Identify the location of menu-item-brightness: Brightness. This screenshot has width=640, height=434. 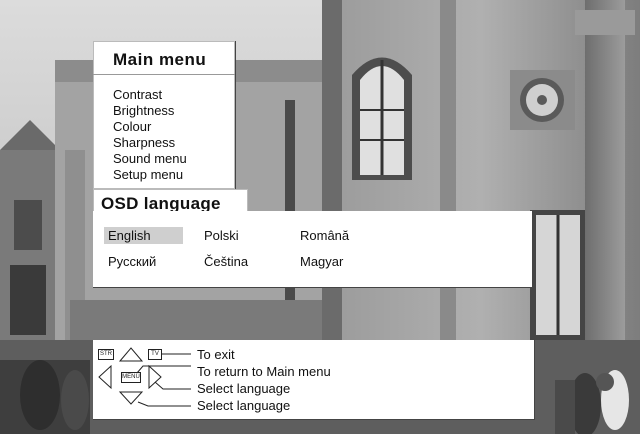
(143, 111).